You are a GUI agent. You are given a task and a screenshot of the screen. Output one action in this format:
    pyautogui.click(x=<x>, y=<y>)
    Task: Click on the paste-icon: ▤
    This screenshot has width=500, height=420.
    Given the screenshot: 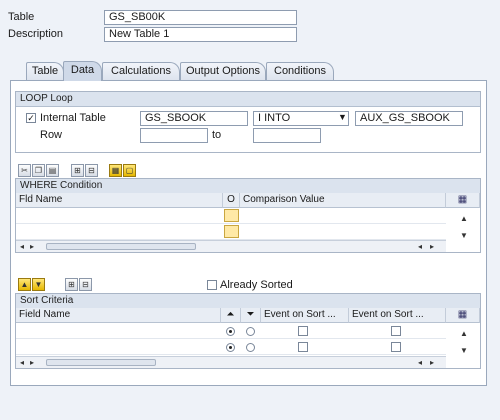 What is the action you would take?
    pyautogui.click(x=52, y=170)
    